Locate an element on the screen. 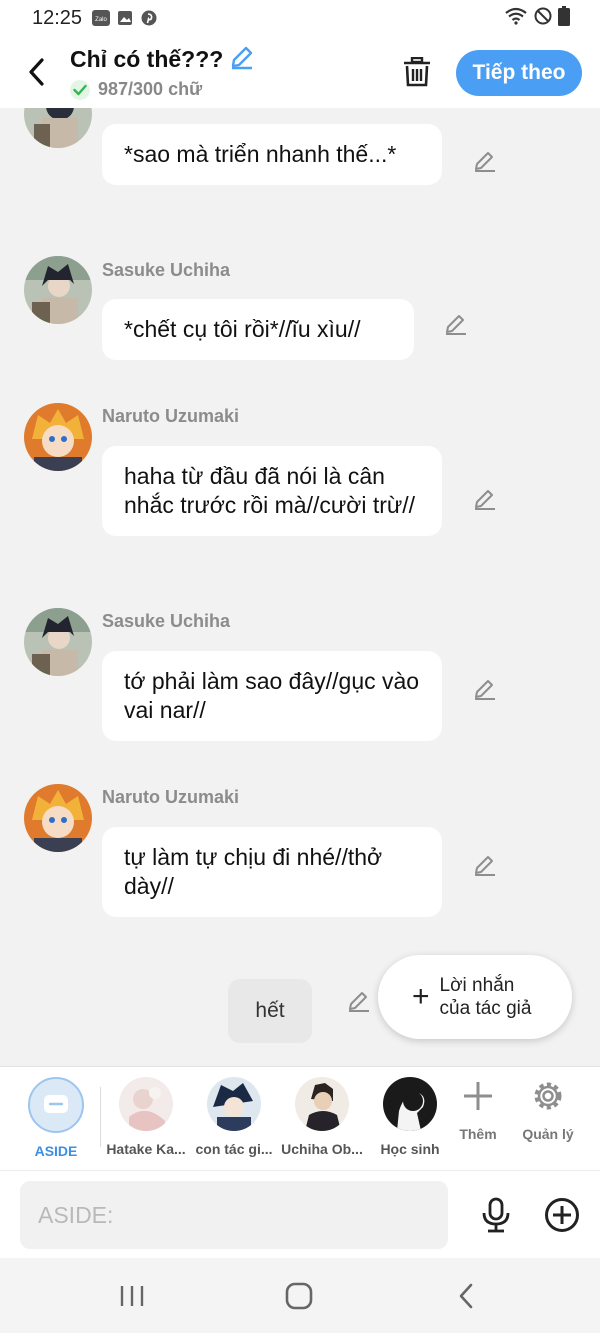 This screenshot has height=1333, width=600. svg-text: Zalo is located at coordinates (101, 20).